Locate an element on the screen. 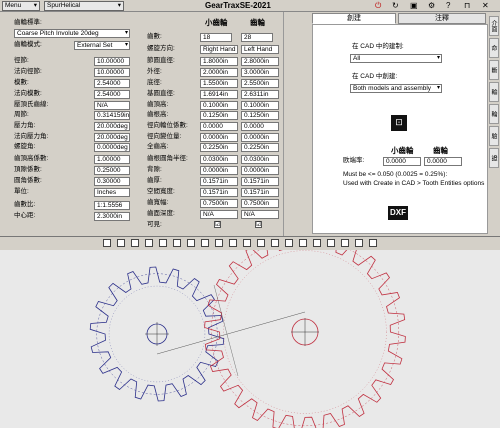  pinion-teeth-input: 18 is located at coordinates (216, 37).